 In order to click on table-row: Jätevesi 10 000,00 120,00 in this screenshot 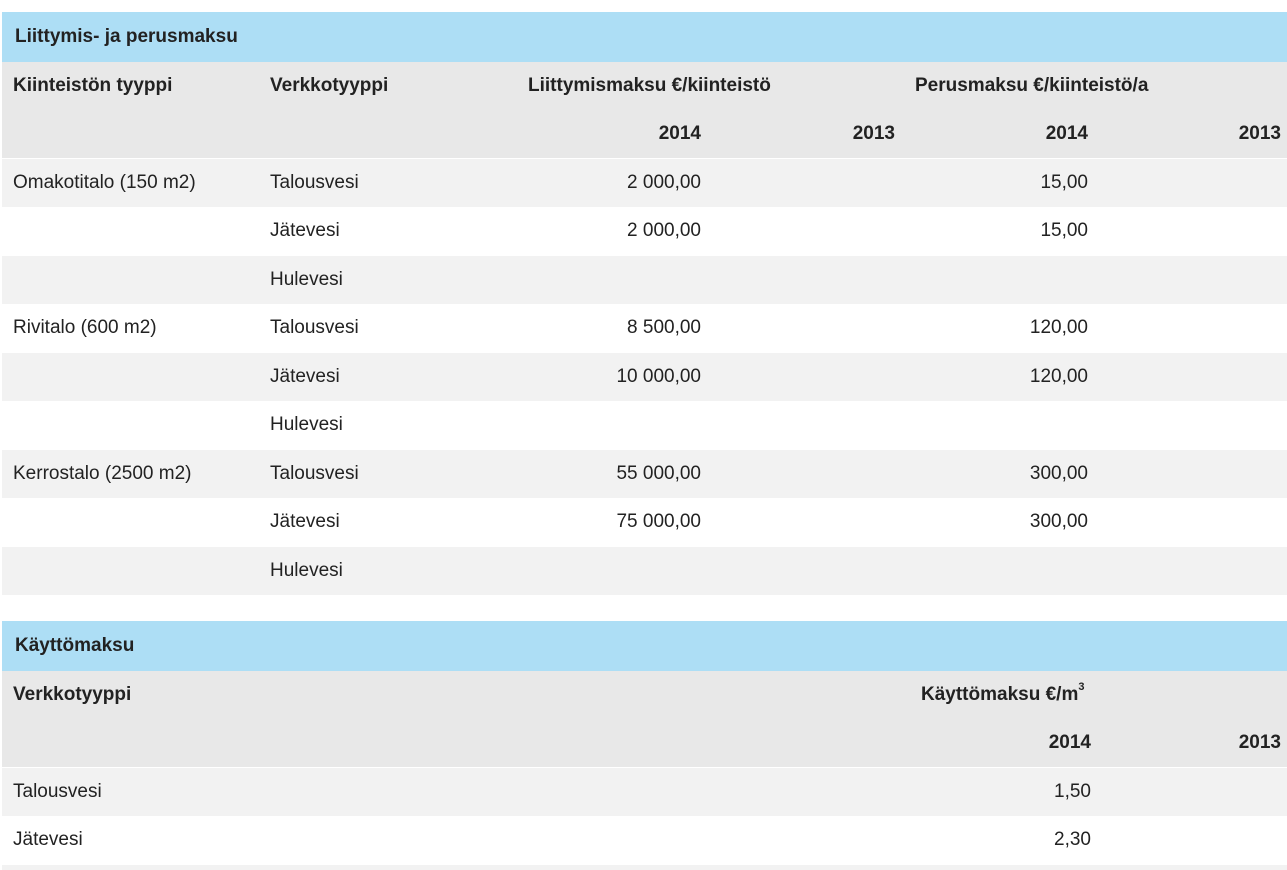, I will do `click(644, 377)`.